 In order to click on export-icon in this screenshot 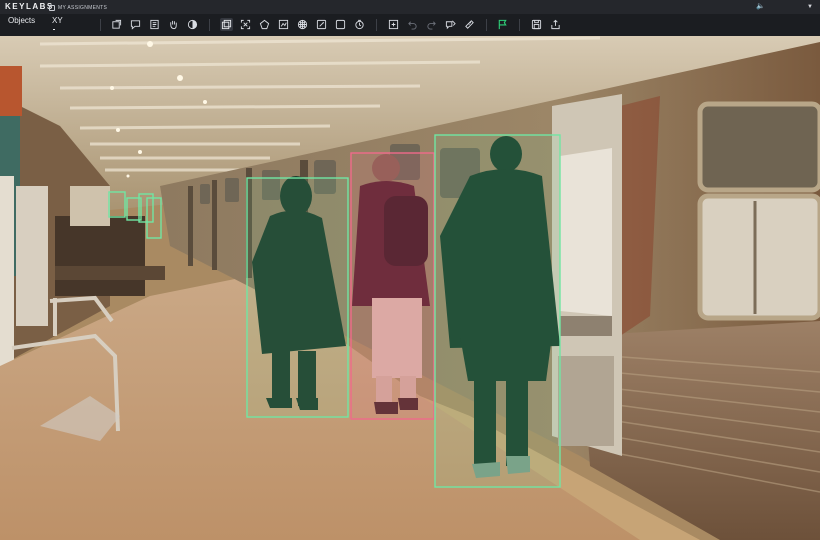, I will do `click(555, 24)`.